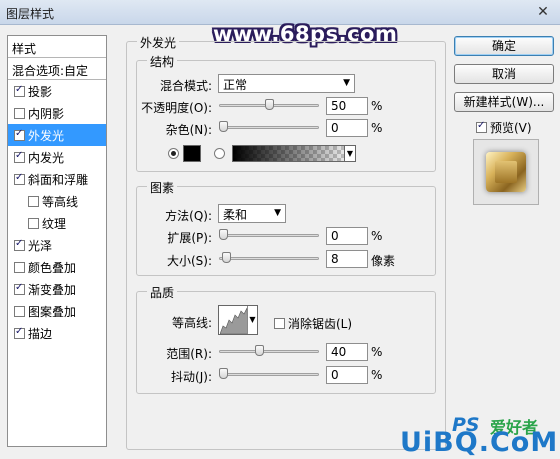  I want to click on noise-unit: %, so click(377, 128).